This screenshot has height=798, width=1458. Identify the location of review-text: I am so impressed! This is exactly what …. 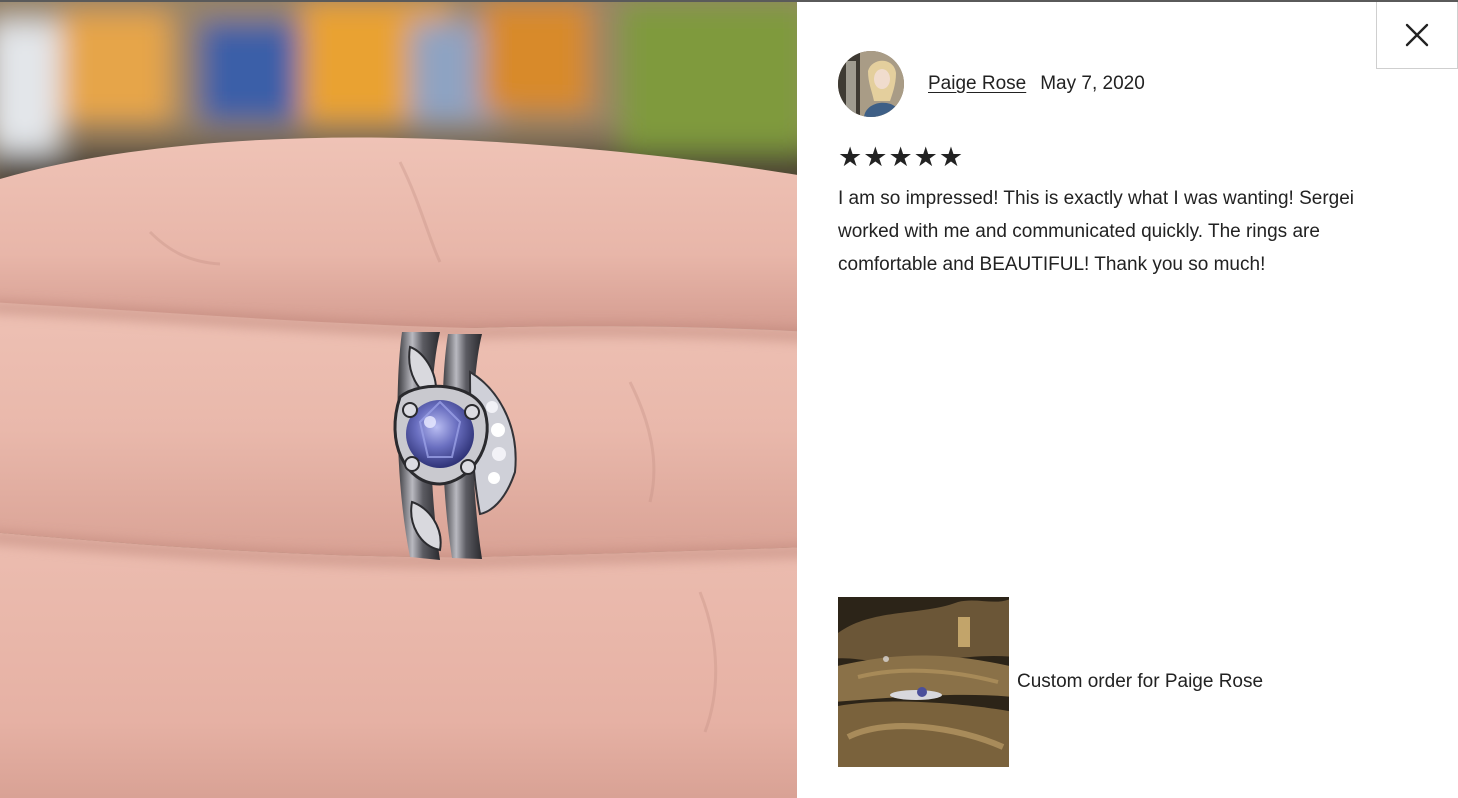
(1096, 231).